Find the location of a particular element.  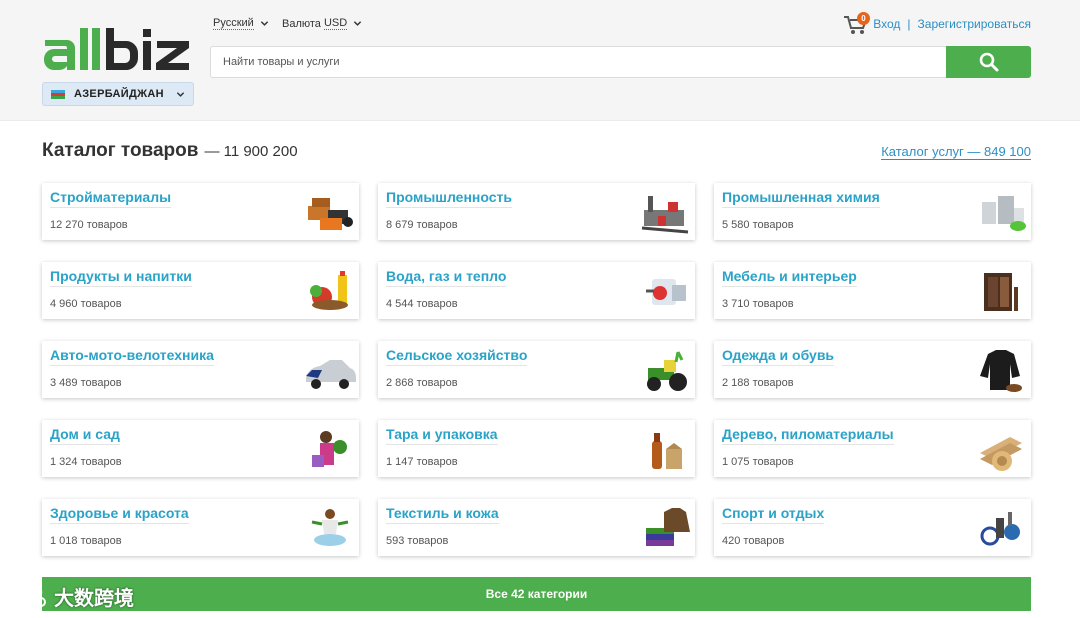

category-count: 3 710 товаров is located at coordinates (758, 304).